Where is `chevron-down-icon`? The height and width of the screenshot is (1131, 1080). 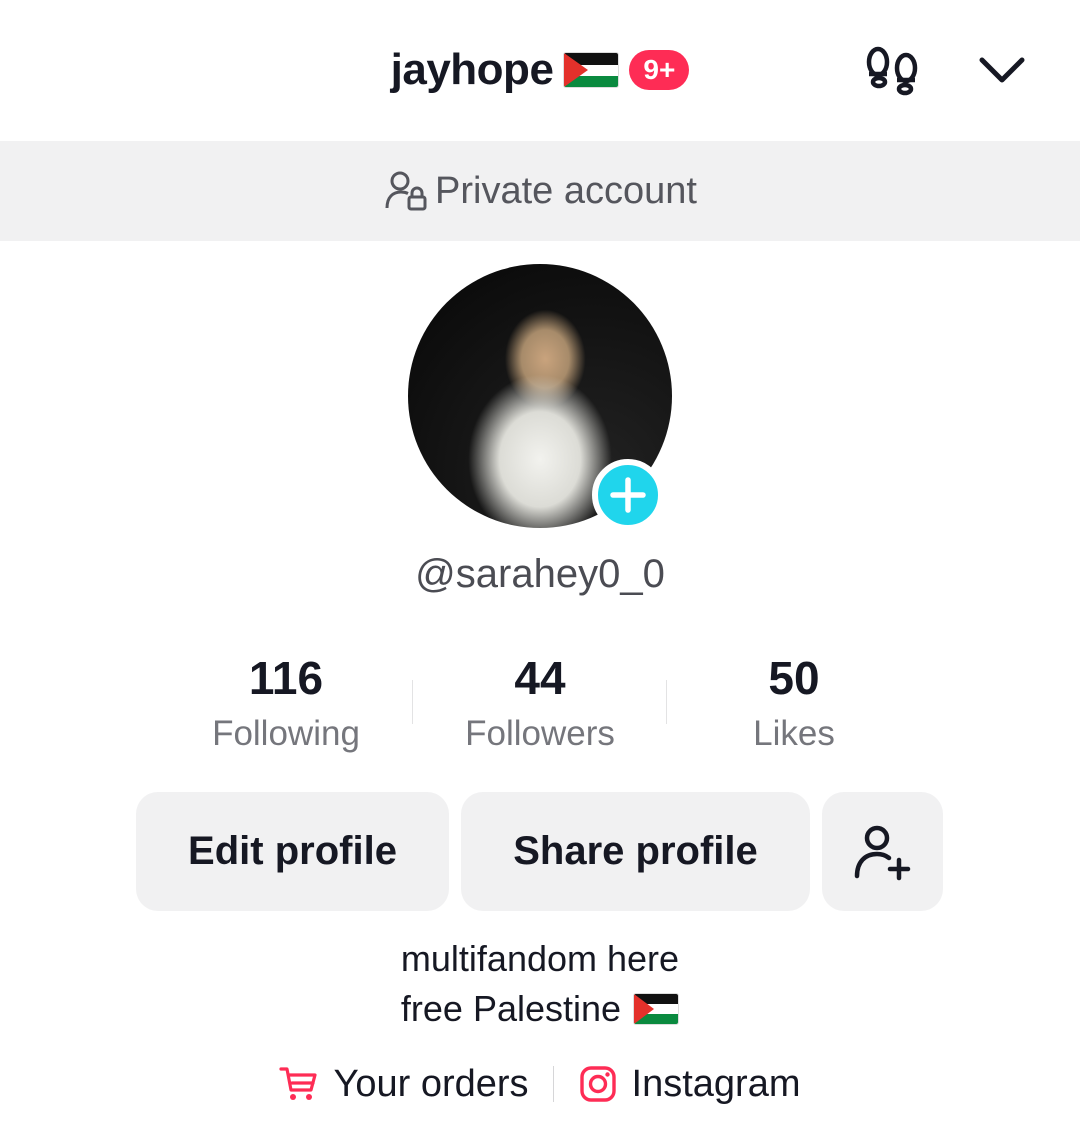 chevron-down-icon is located at coordinates (1002, 72).